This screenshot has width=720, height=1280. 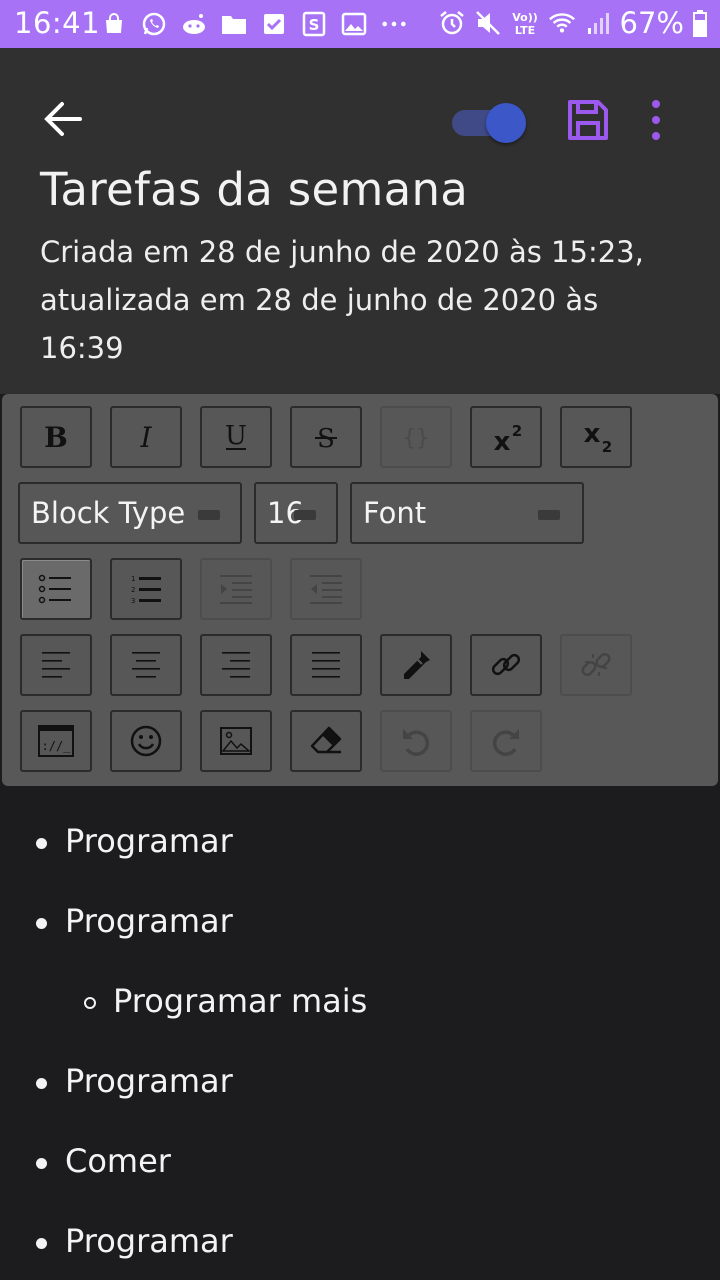 I want to click on back-button, so click(x=63, y=119).